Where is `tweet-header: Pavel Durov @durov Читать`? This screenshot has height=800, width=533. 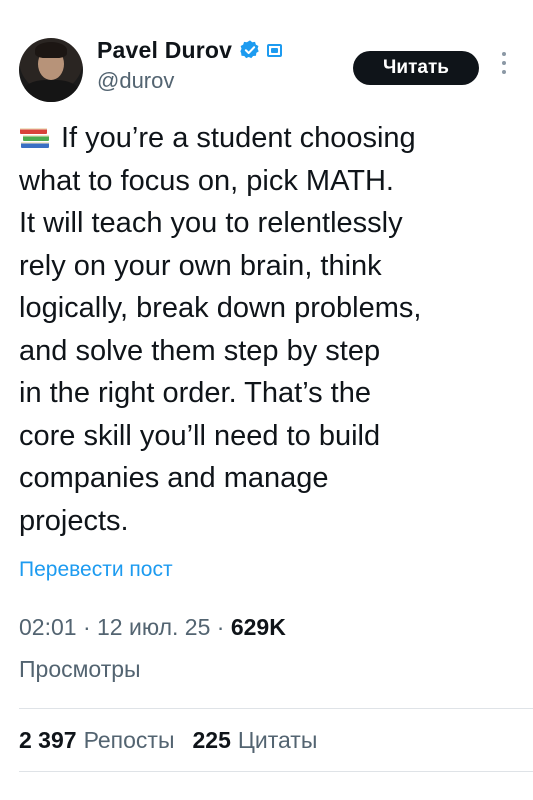 tweet-header: Pavel Durov @durov Читать is located at coordinates (266, 55).